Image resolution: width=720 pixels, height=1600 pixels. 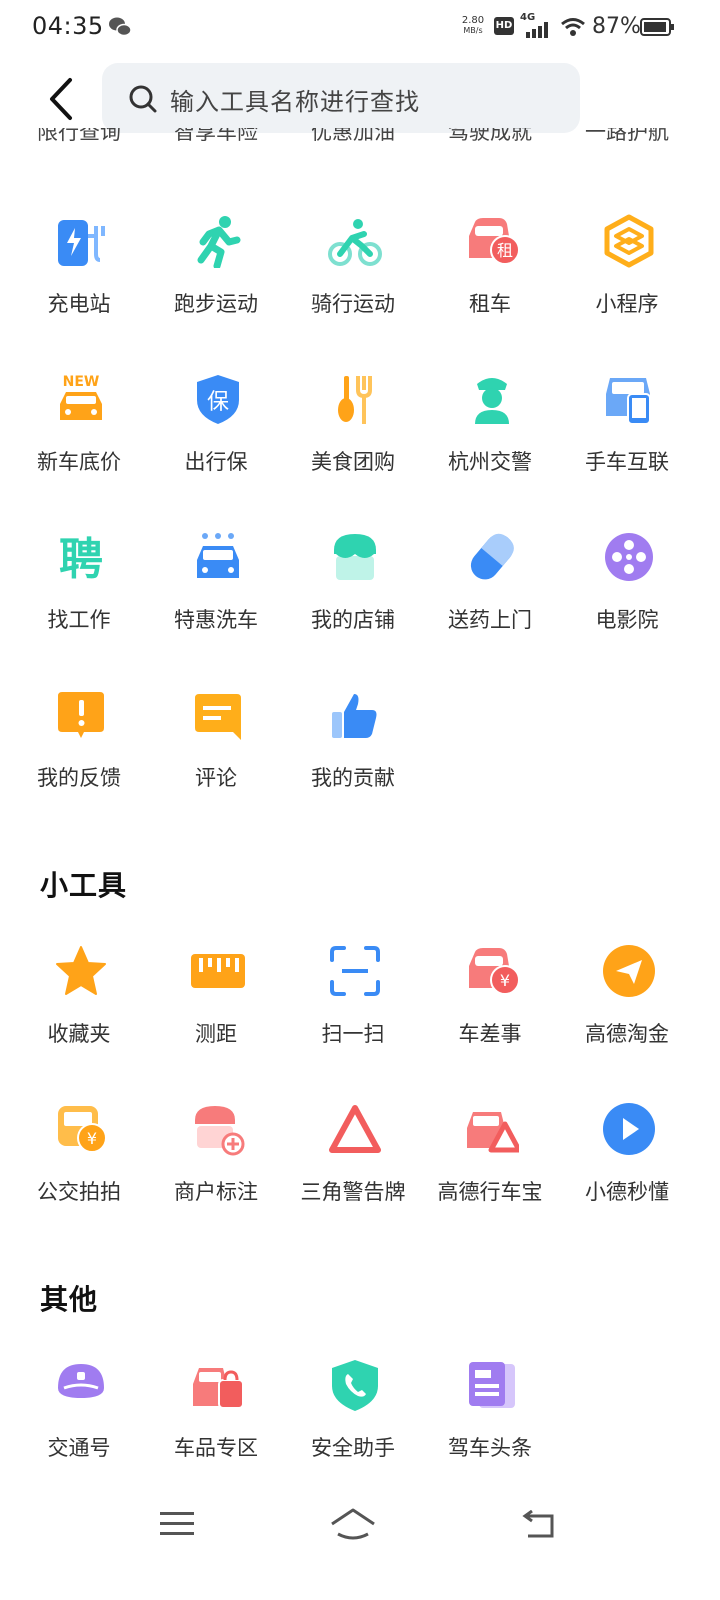 What do you see at coordinates (627, 269) in the screenshot?
I see `tool-item-mini-program: 小程序` at bounding box center [627, 269].